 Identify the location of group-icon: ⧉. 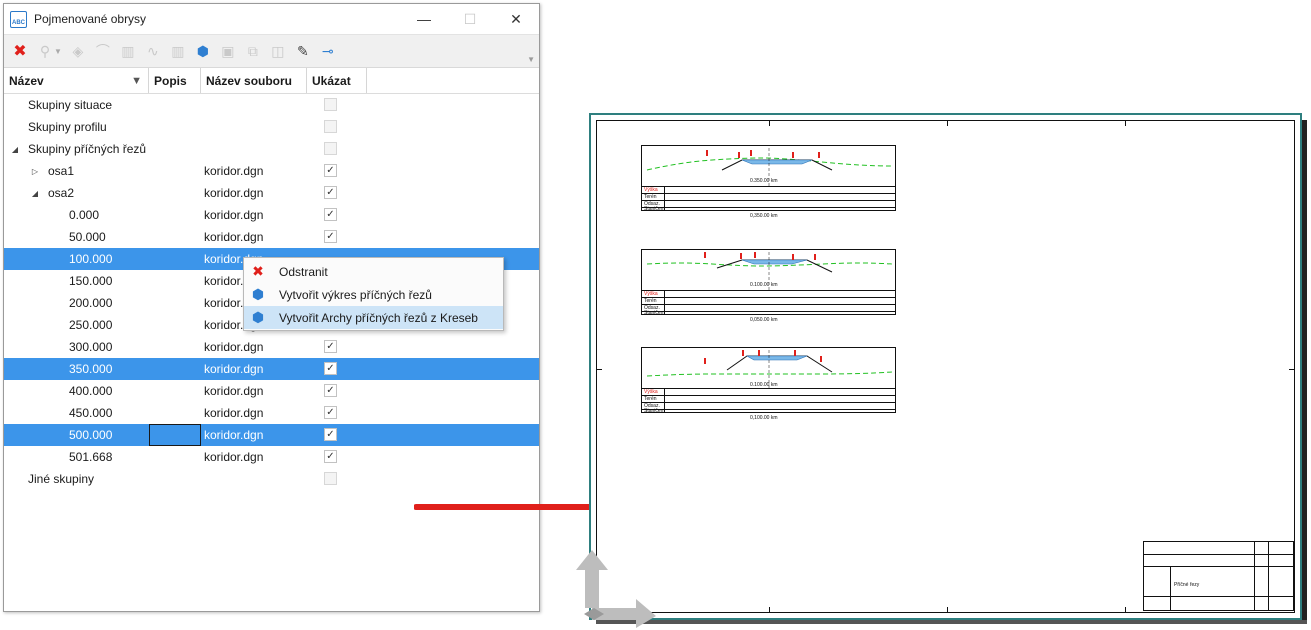
(253, 51).